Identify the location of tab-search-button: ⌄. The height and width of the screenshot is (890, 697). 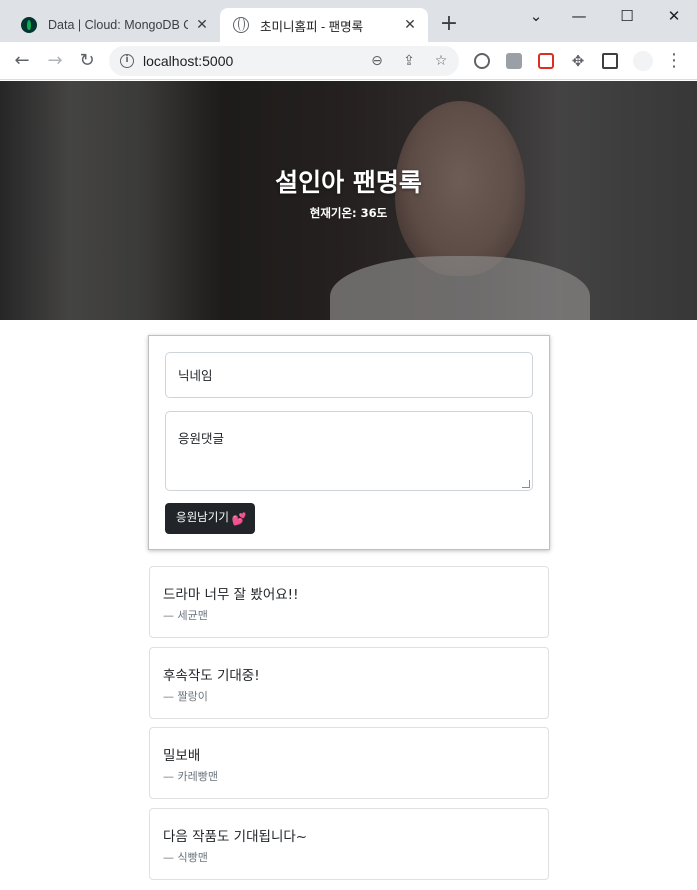
(536, 16).